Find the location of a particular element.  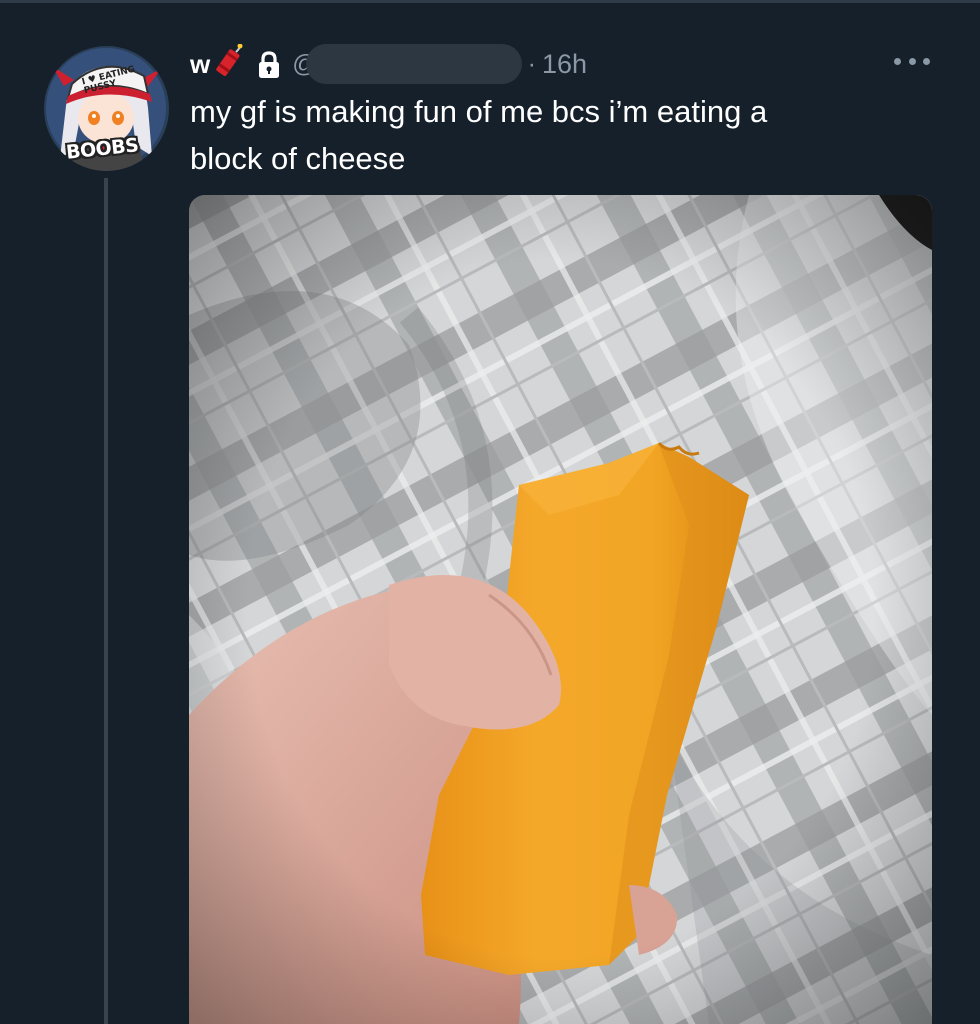

tweet-header: w @ · 16h is located at coordinates (388, 63).